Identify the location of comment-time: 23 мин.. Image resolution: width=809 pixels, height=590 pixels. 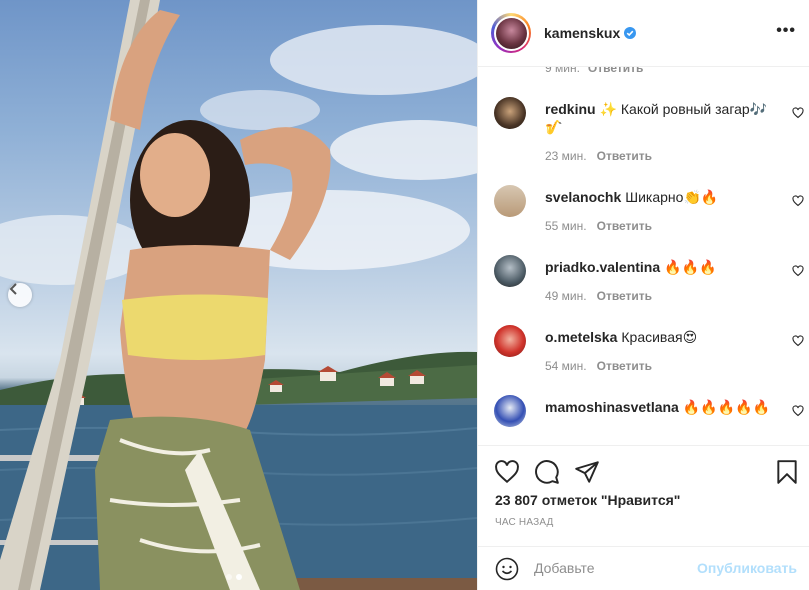
(566, 156).